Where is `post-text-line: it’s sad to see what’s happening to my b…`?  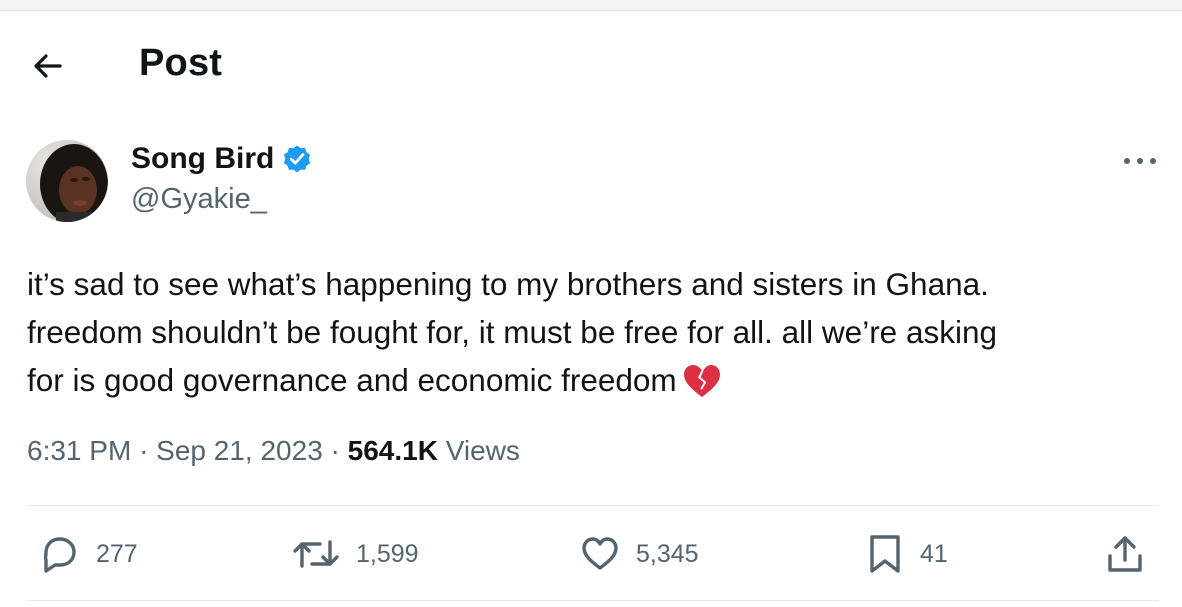
post-text-line: it’s sad to see what’s happening to my b… is located at coordinates (508, 284).